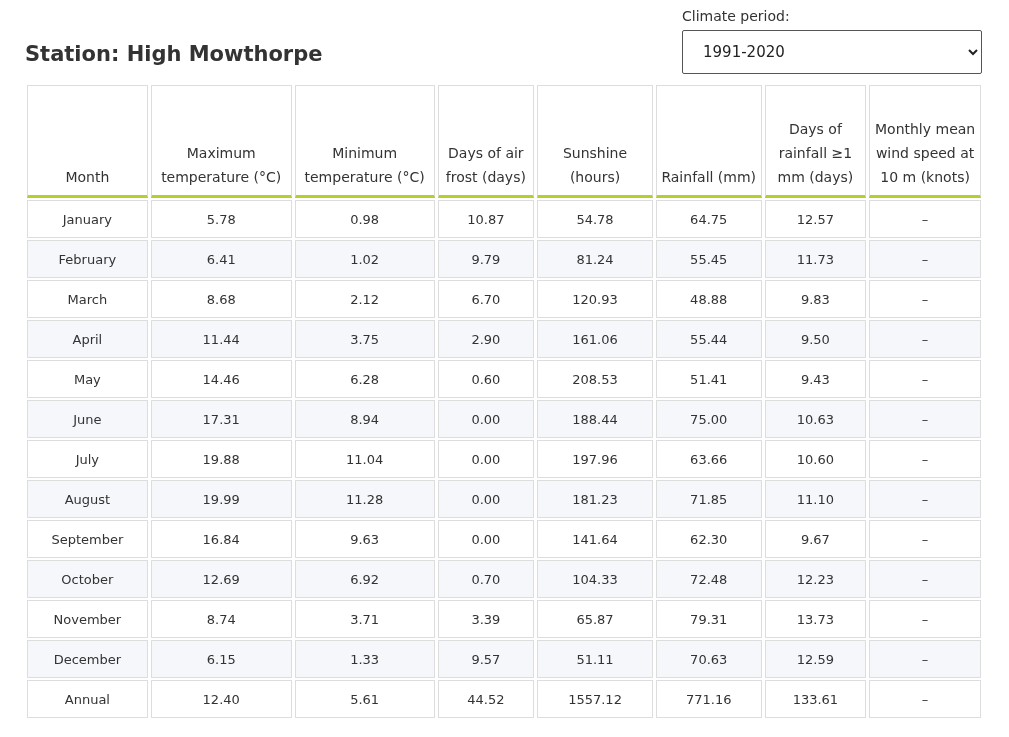  What do you see at coordinates (364, 419) in the screenshot?
I see `table-cell: 8.94` at bounding box center [364, 419].